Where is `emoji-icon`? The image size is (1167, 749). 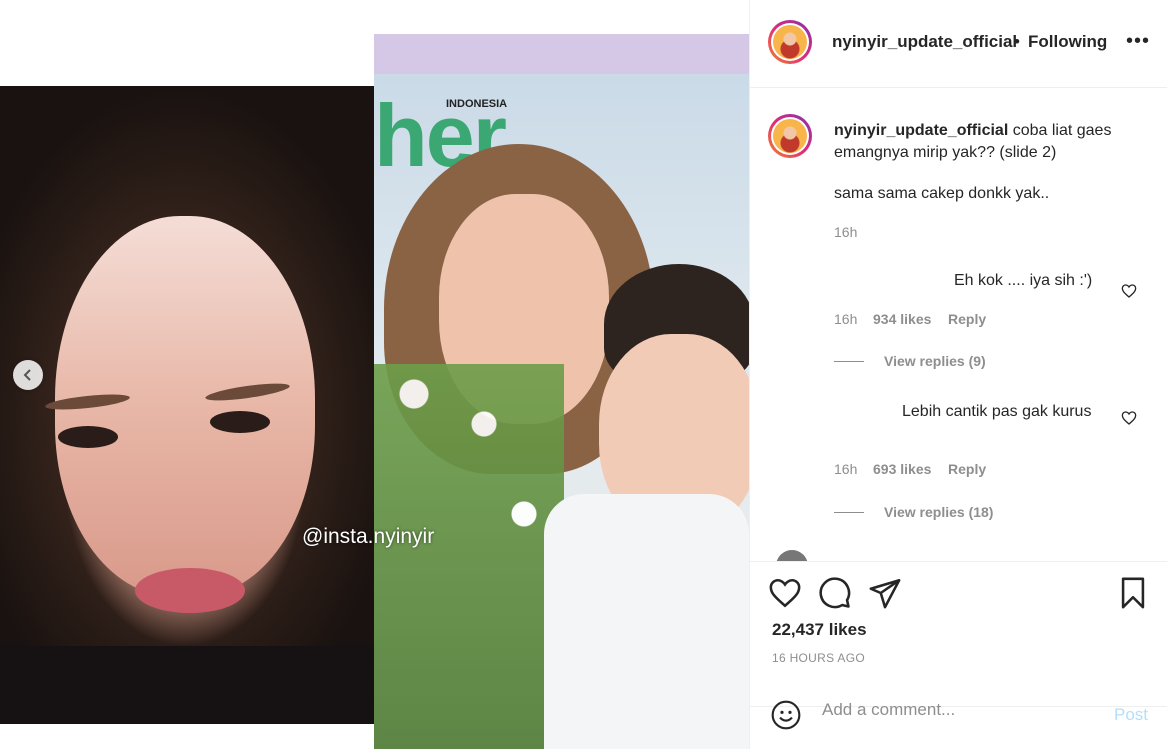
emoji-icon is located at coordinates (786, 715).